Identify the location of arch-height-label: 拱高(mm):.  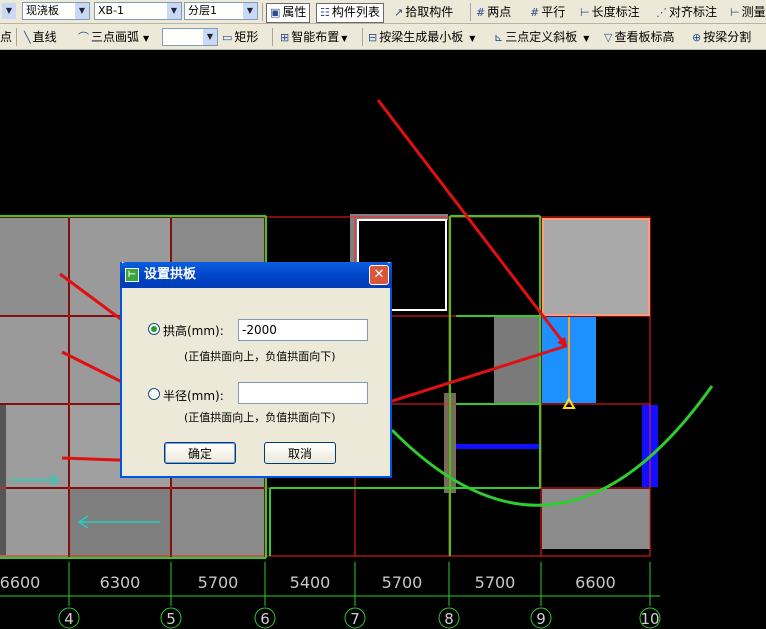
(193, 331).